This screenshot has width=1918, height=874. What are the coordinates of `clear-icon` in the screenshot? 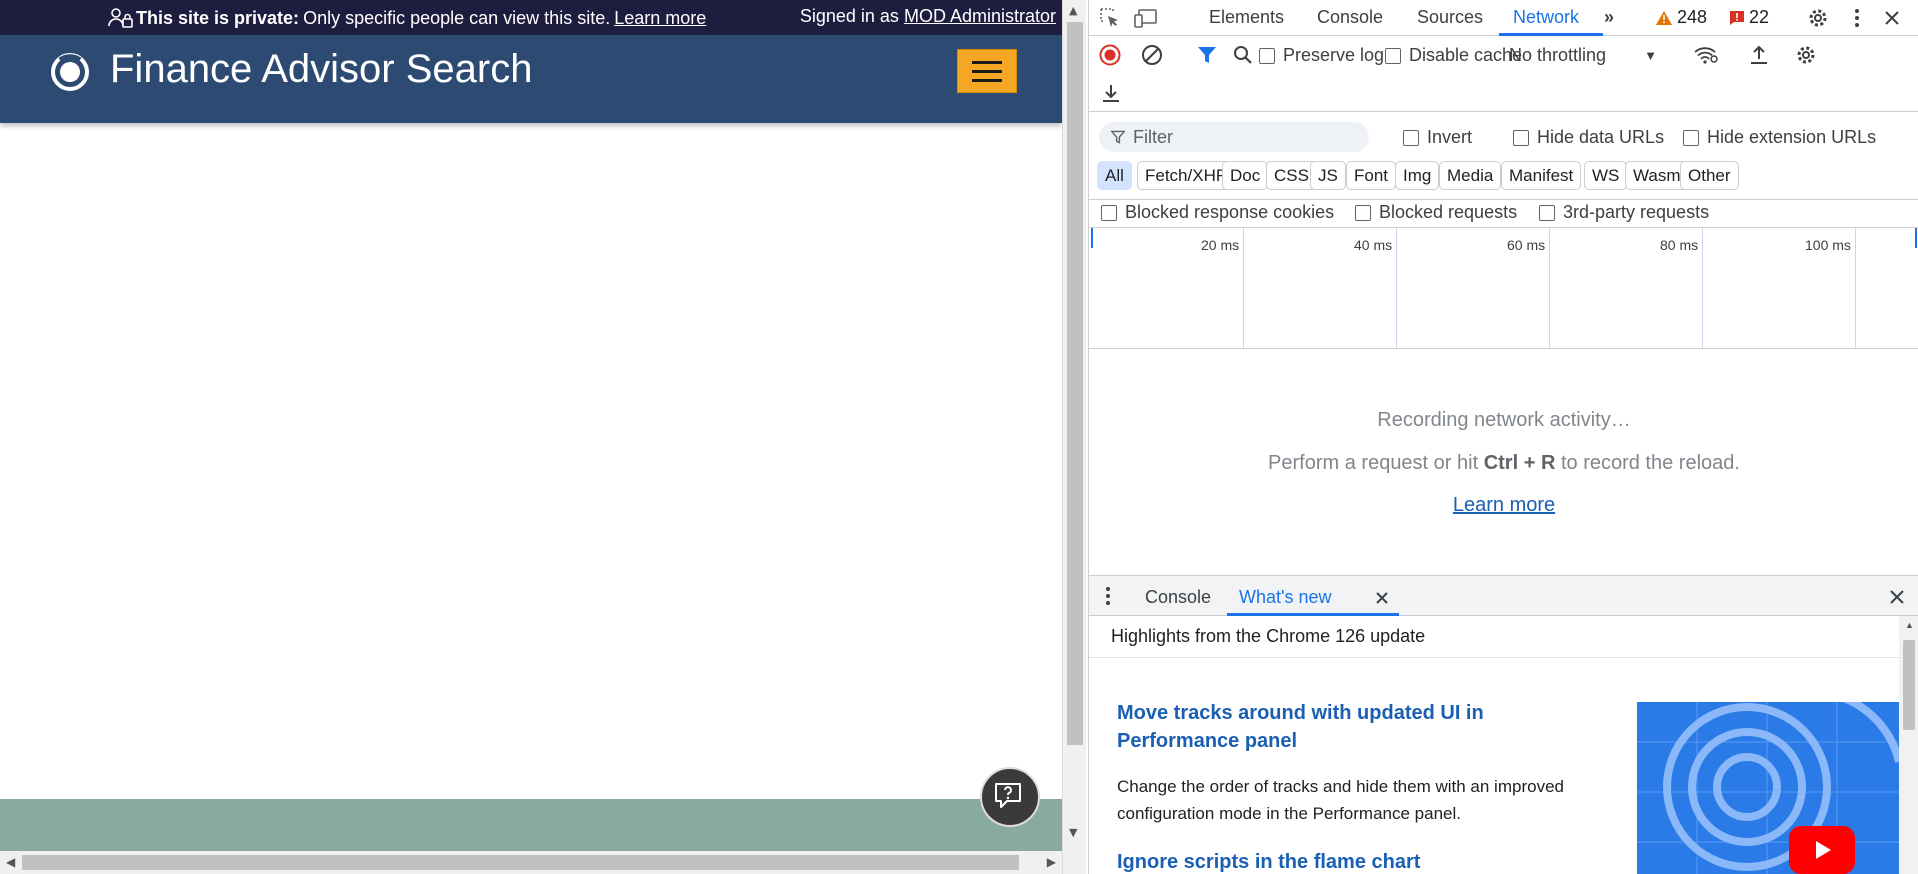 It's located at (1152, 57).